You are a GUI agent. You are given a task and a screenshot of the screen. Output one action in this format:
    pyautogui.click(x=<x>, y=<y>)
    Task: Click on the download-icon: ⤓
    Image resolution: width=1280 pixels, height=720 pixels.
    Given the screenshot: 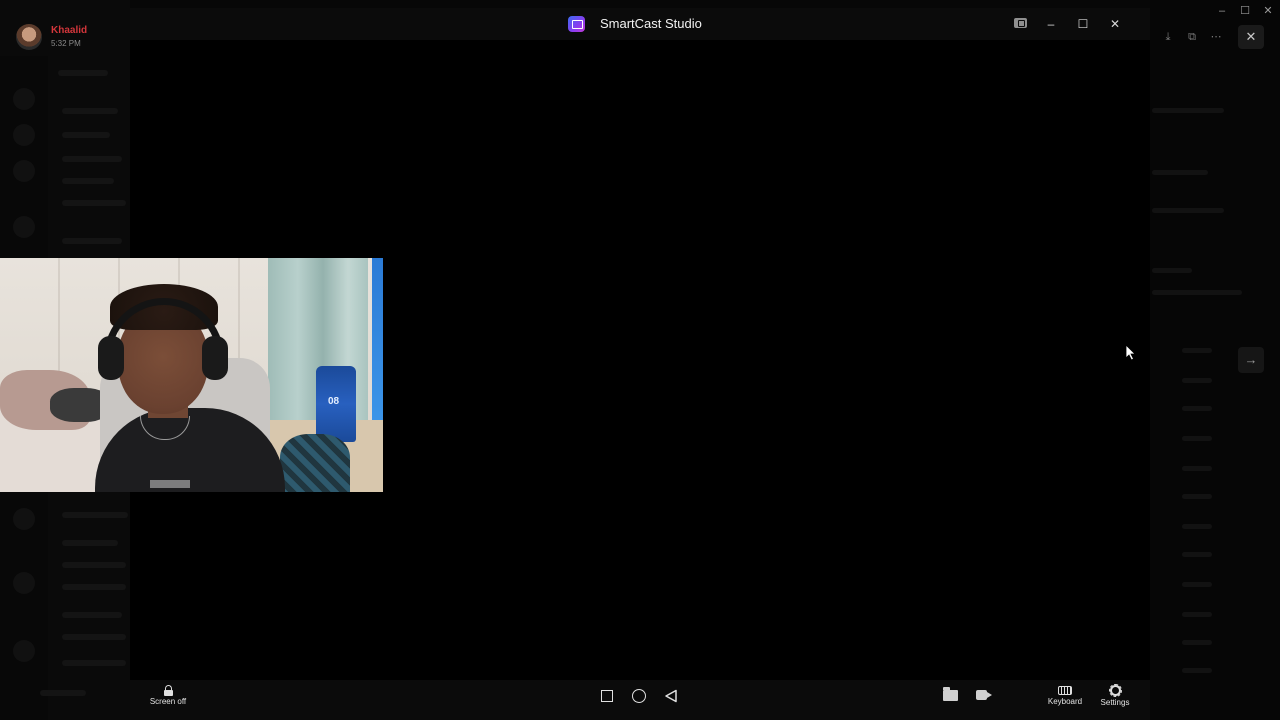 What is the action you would take?
    pyautogui.click(x=1168, y=37)
    